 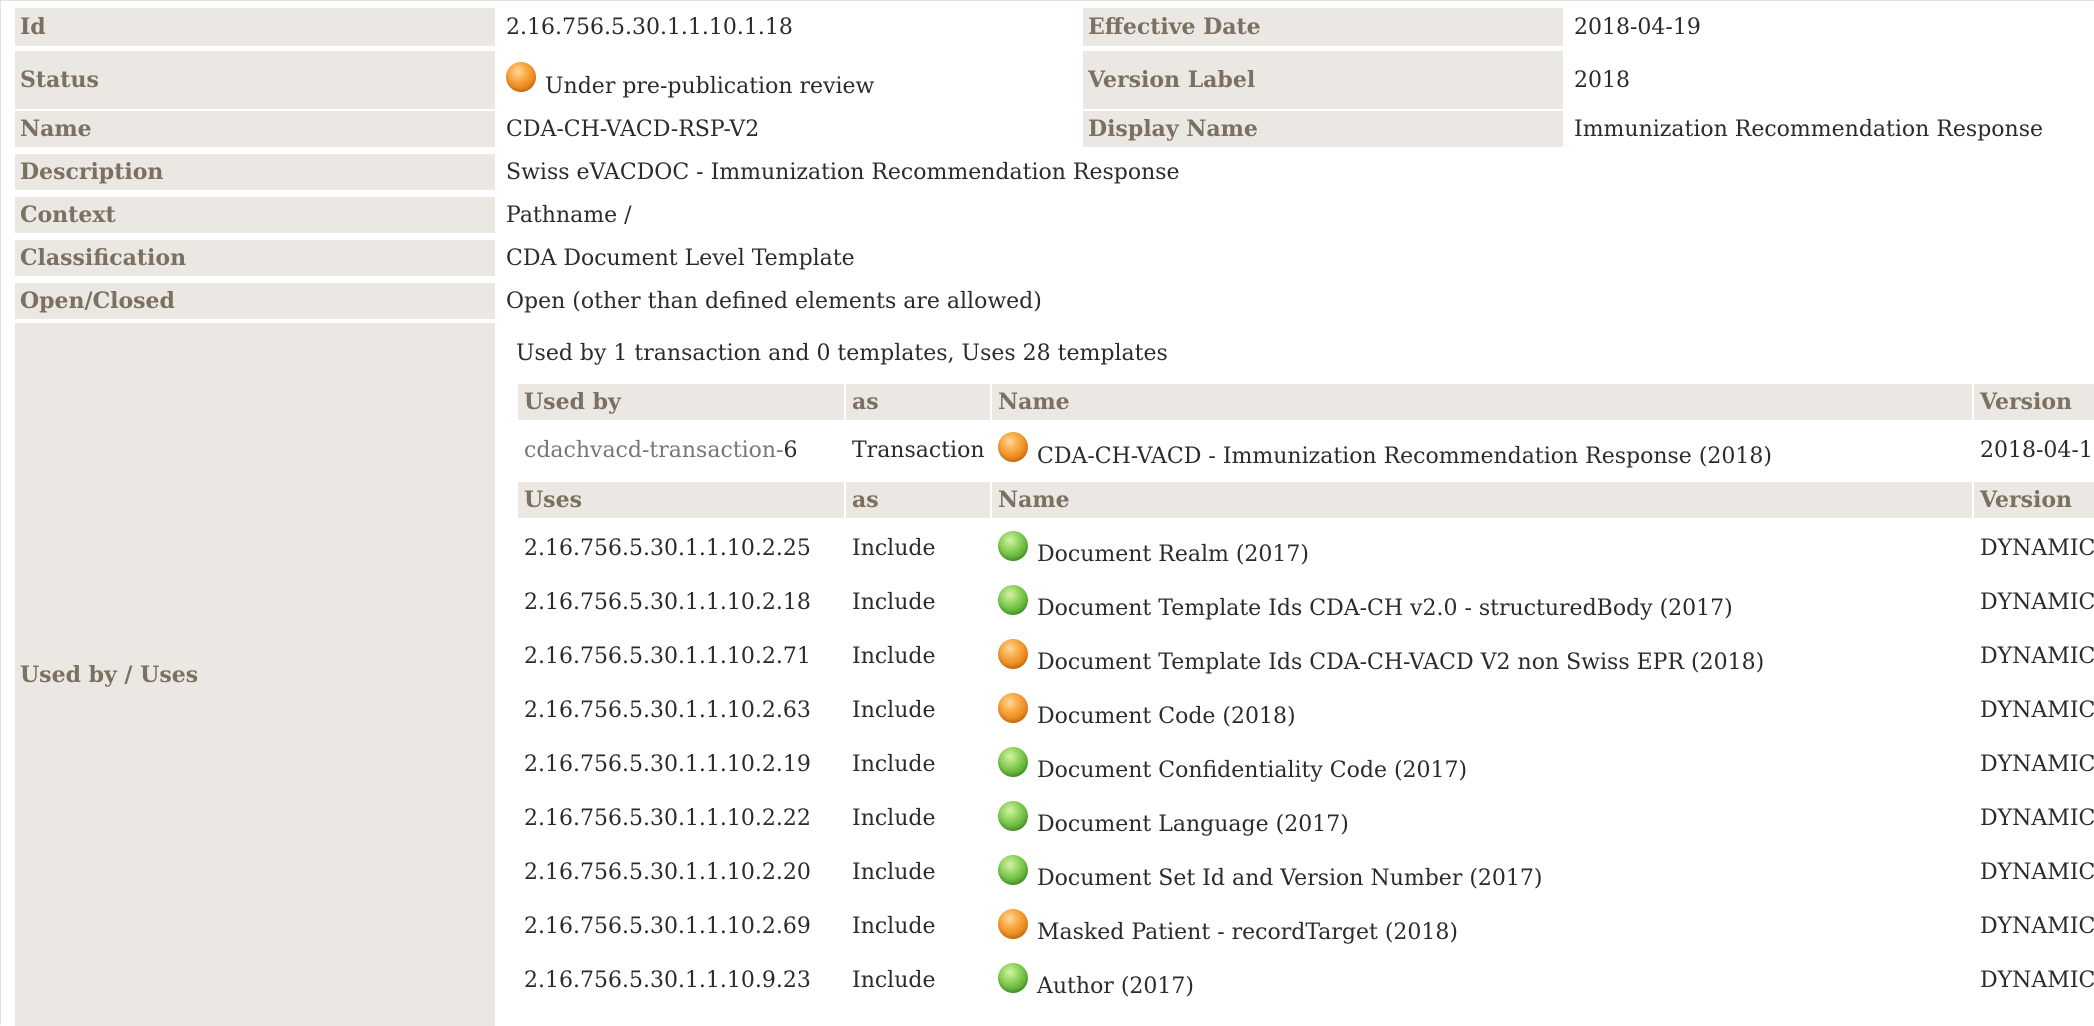 I want to click on uses-row-1-version: DYNAMIC, so click(x=2037, y=548).